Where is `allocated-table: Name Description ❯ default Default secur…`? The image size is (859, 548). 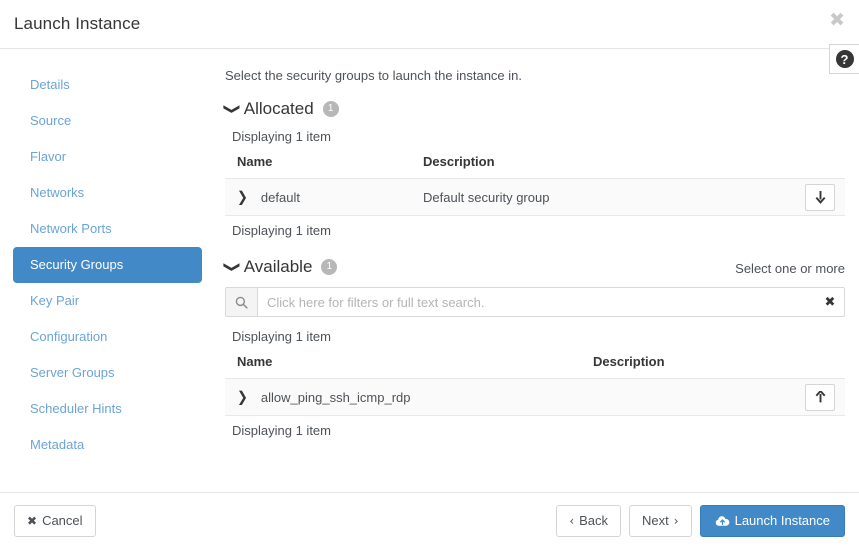
allocated-table: Name Description ❯ default Default secur… is located at coordinates (535, 183).